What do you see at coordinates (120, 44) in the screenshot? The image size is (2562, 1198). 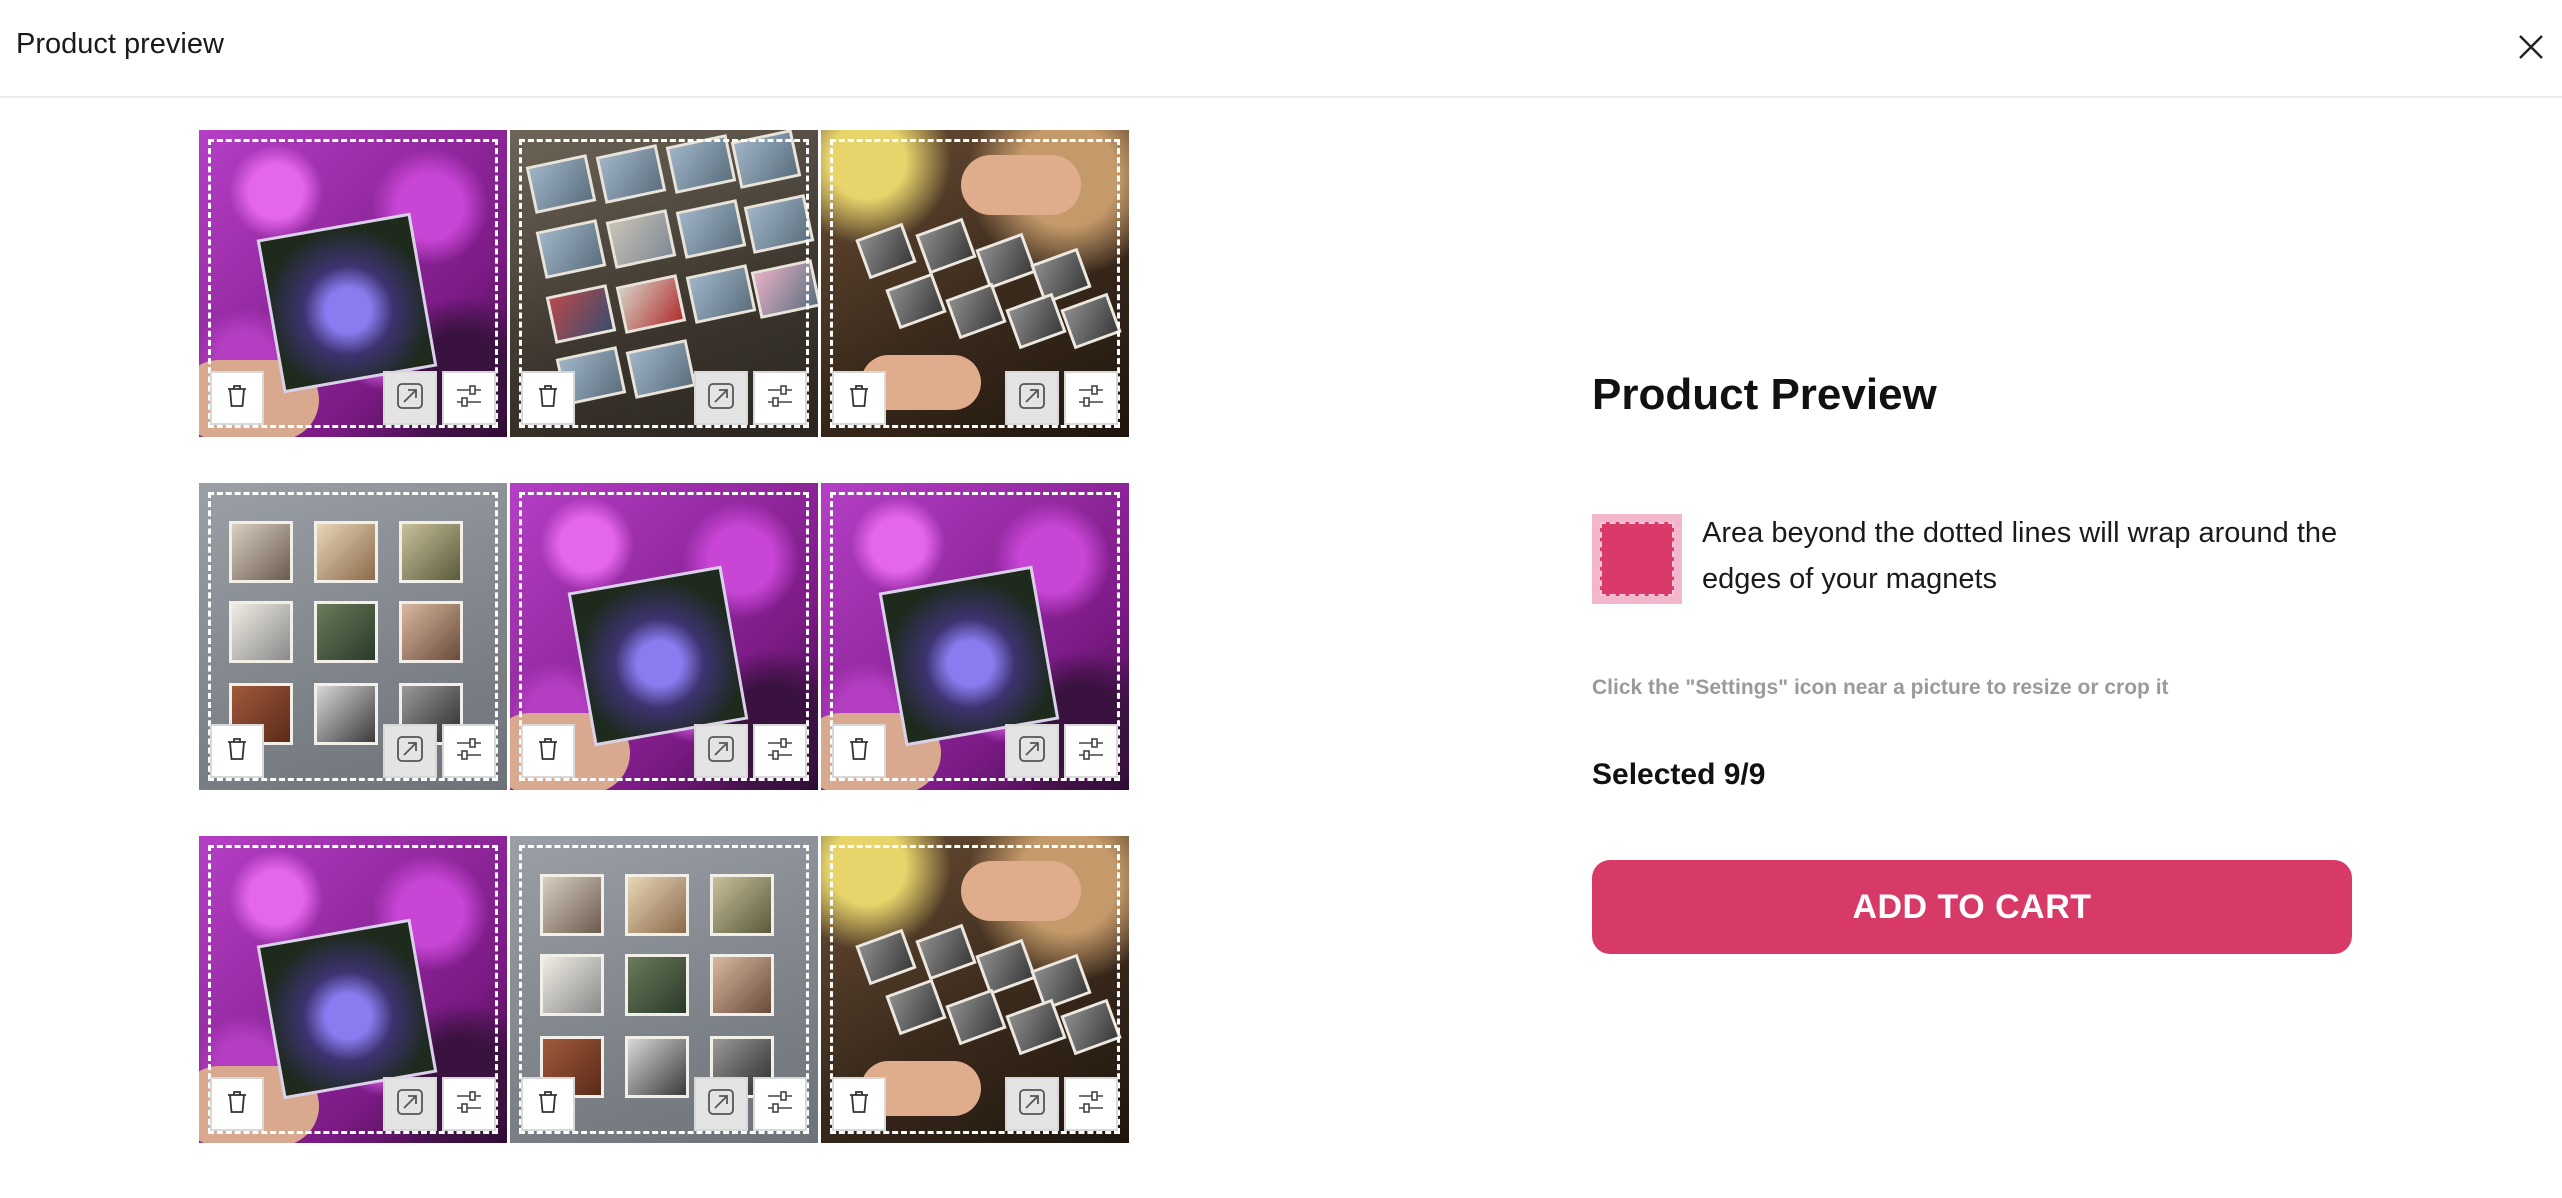 I see `modal-title: Product preview` at bounding box center [120, 44].